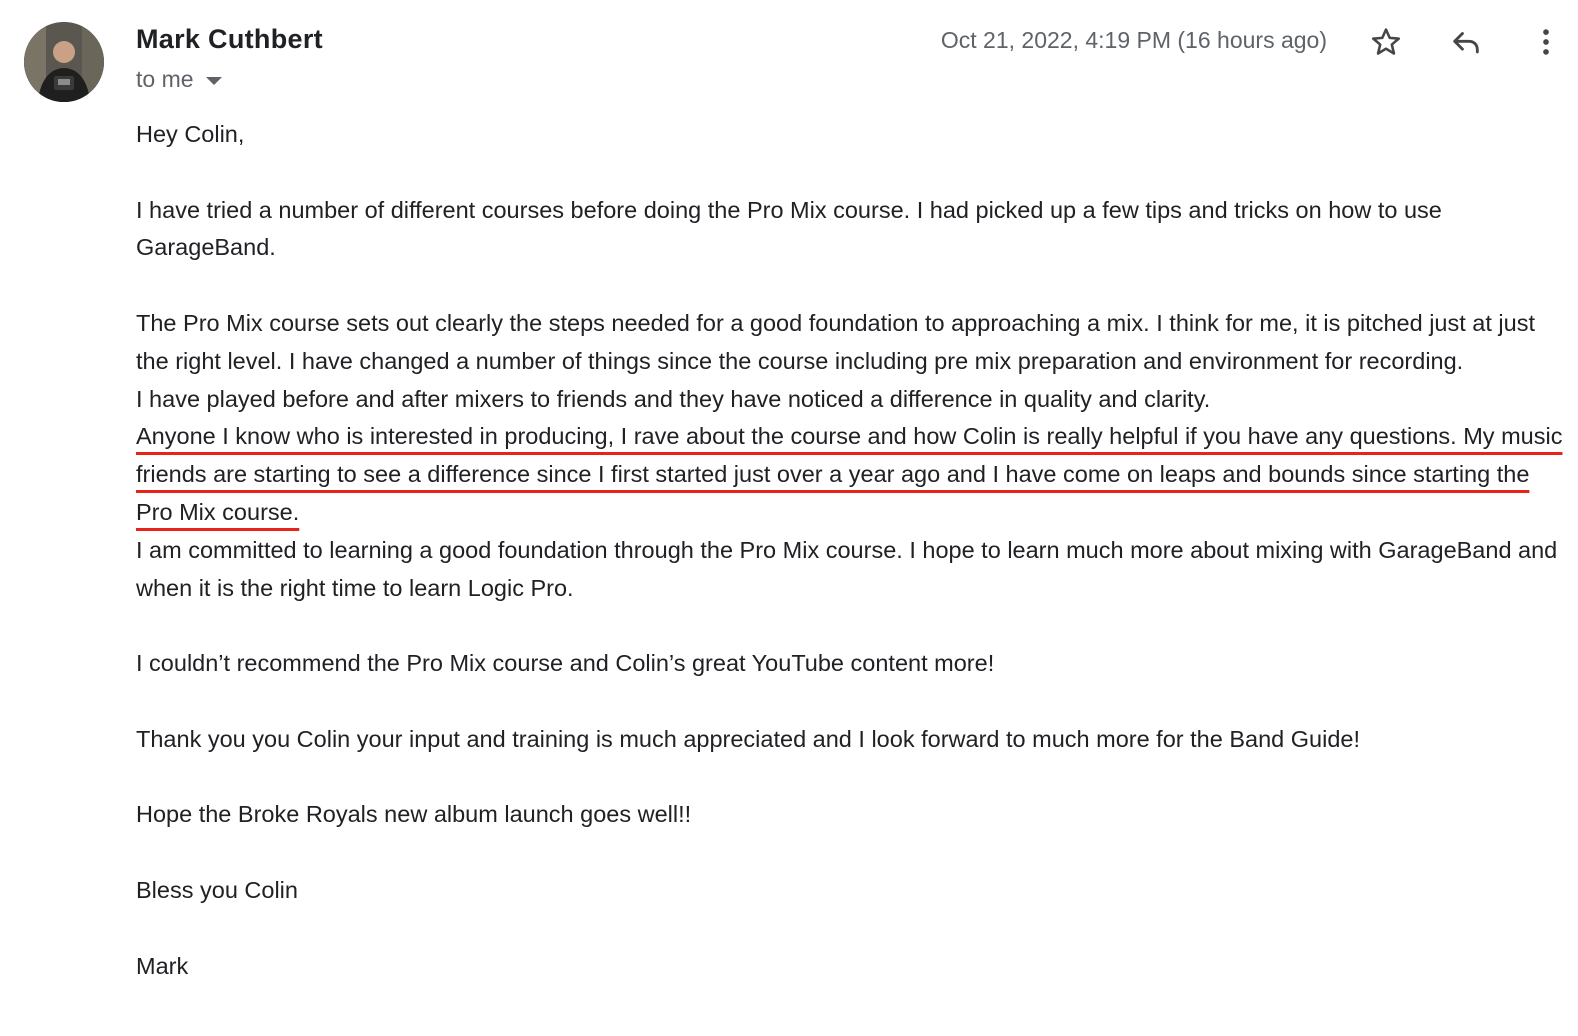  What do you see at coordinates (165, 79) in the screenshot?
I see `recipient-label: to me` at bounding box center [165, 79].